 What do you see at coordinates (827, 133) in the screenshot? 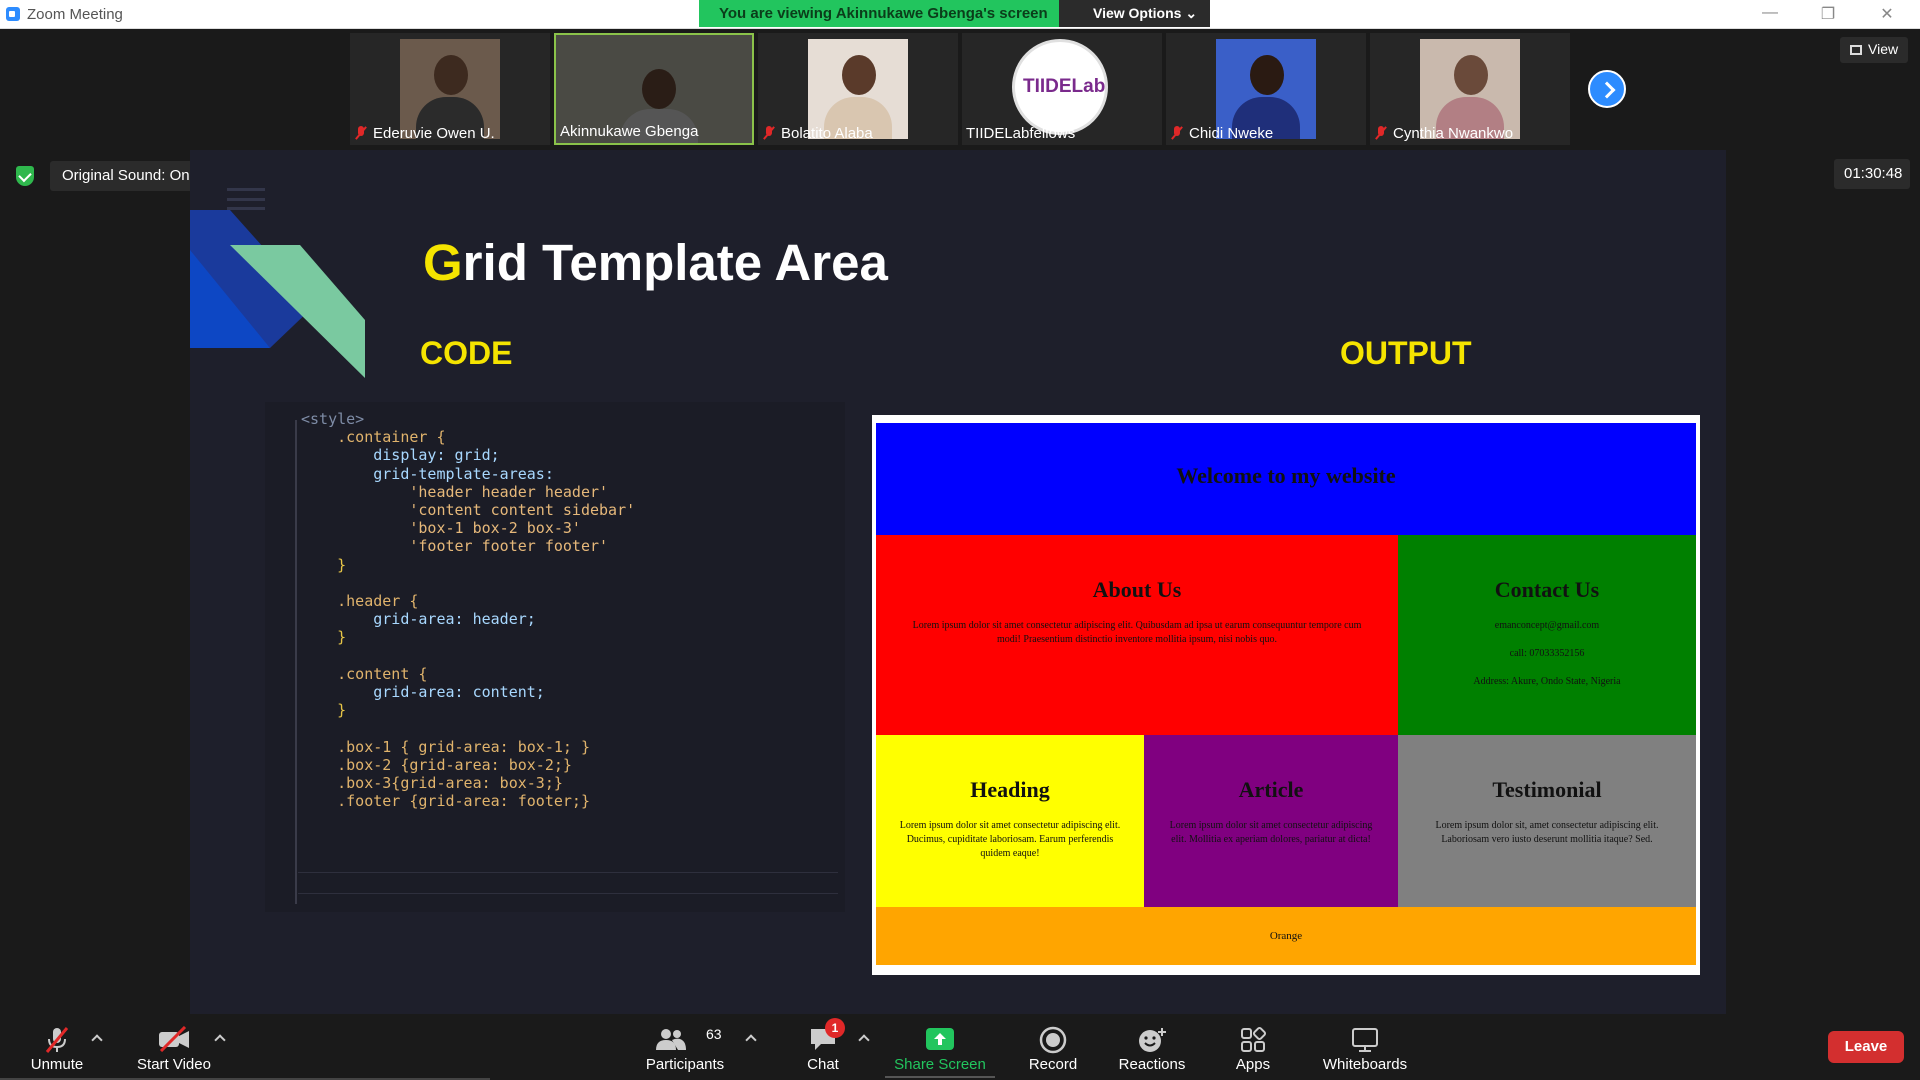
I see `participant-name: Bolatito Alaba` at bounding box center [827, 133].